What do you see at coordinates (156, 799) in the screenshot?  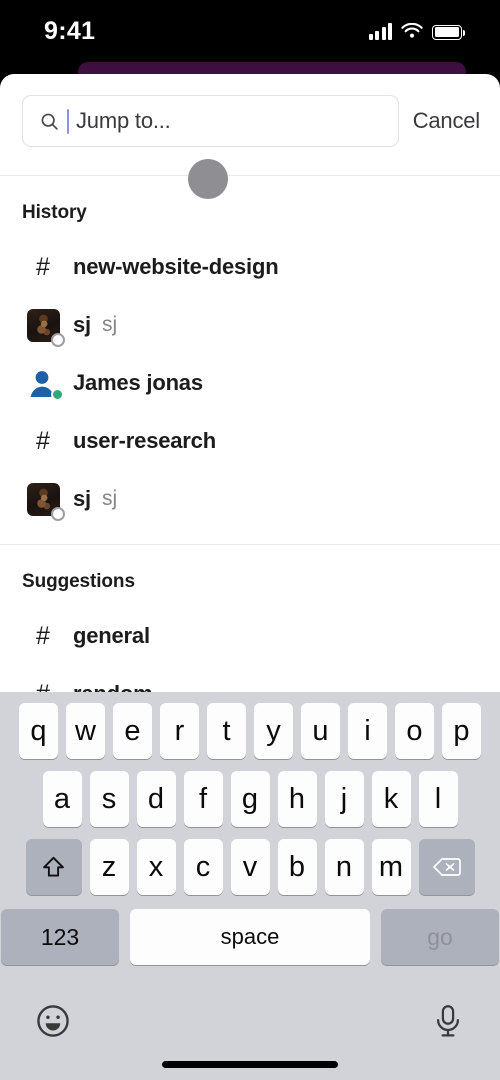 I see `key-d: d` at bounding box center [156, 799].